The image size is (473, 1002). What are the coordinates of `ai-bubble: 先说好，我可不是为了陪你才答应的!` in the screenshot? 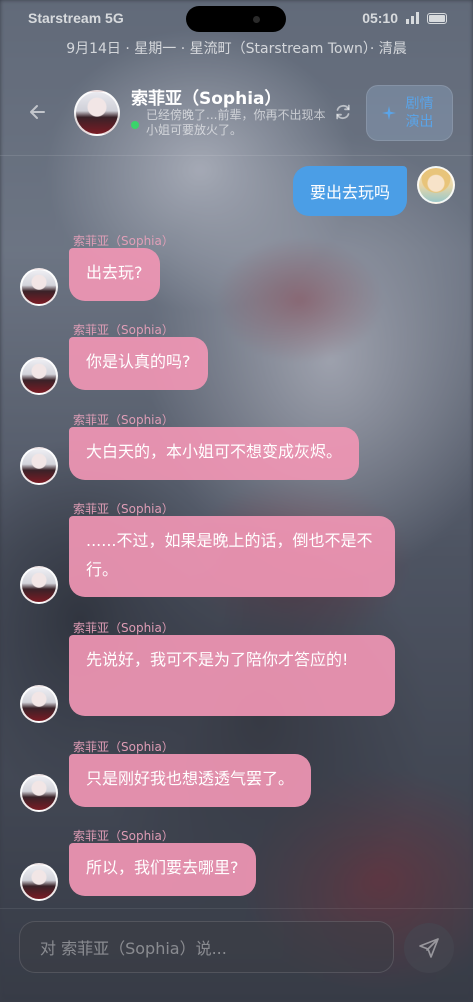 It's located at (232, 675).